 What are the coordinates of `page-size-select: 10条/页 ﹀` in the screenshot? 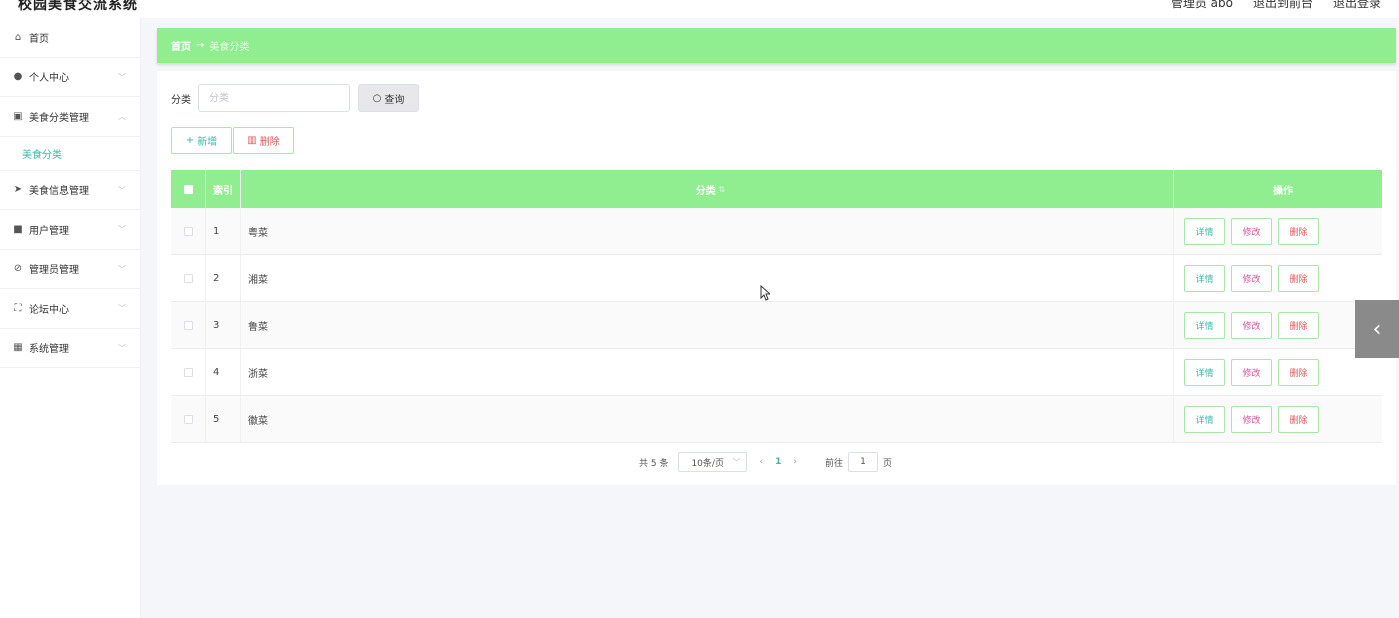 It's located at (713, 462).